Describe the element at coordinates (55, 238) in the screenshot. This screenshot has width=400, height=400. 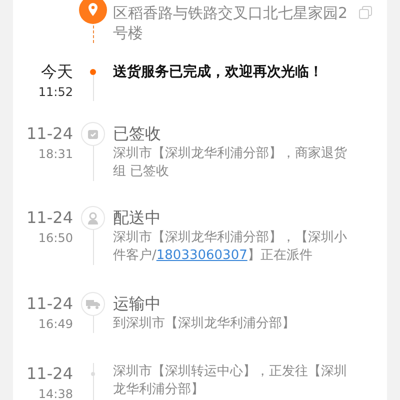
I see `event-time: 16:50` at that location.